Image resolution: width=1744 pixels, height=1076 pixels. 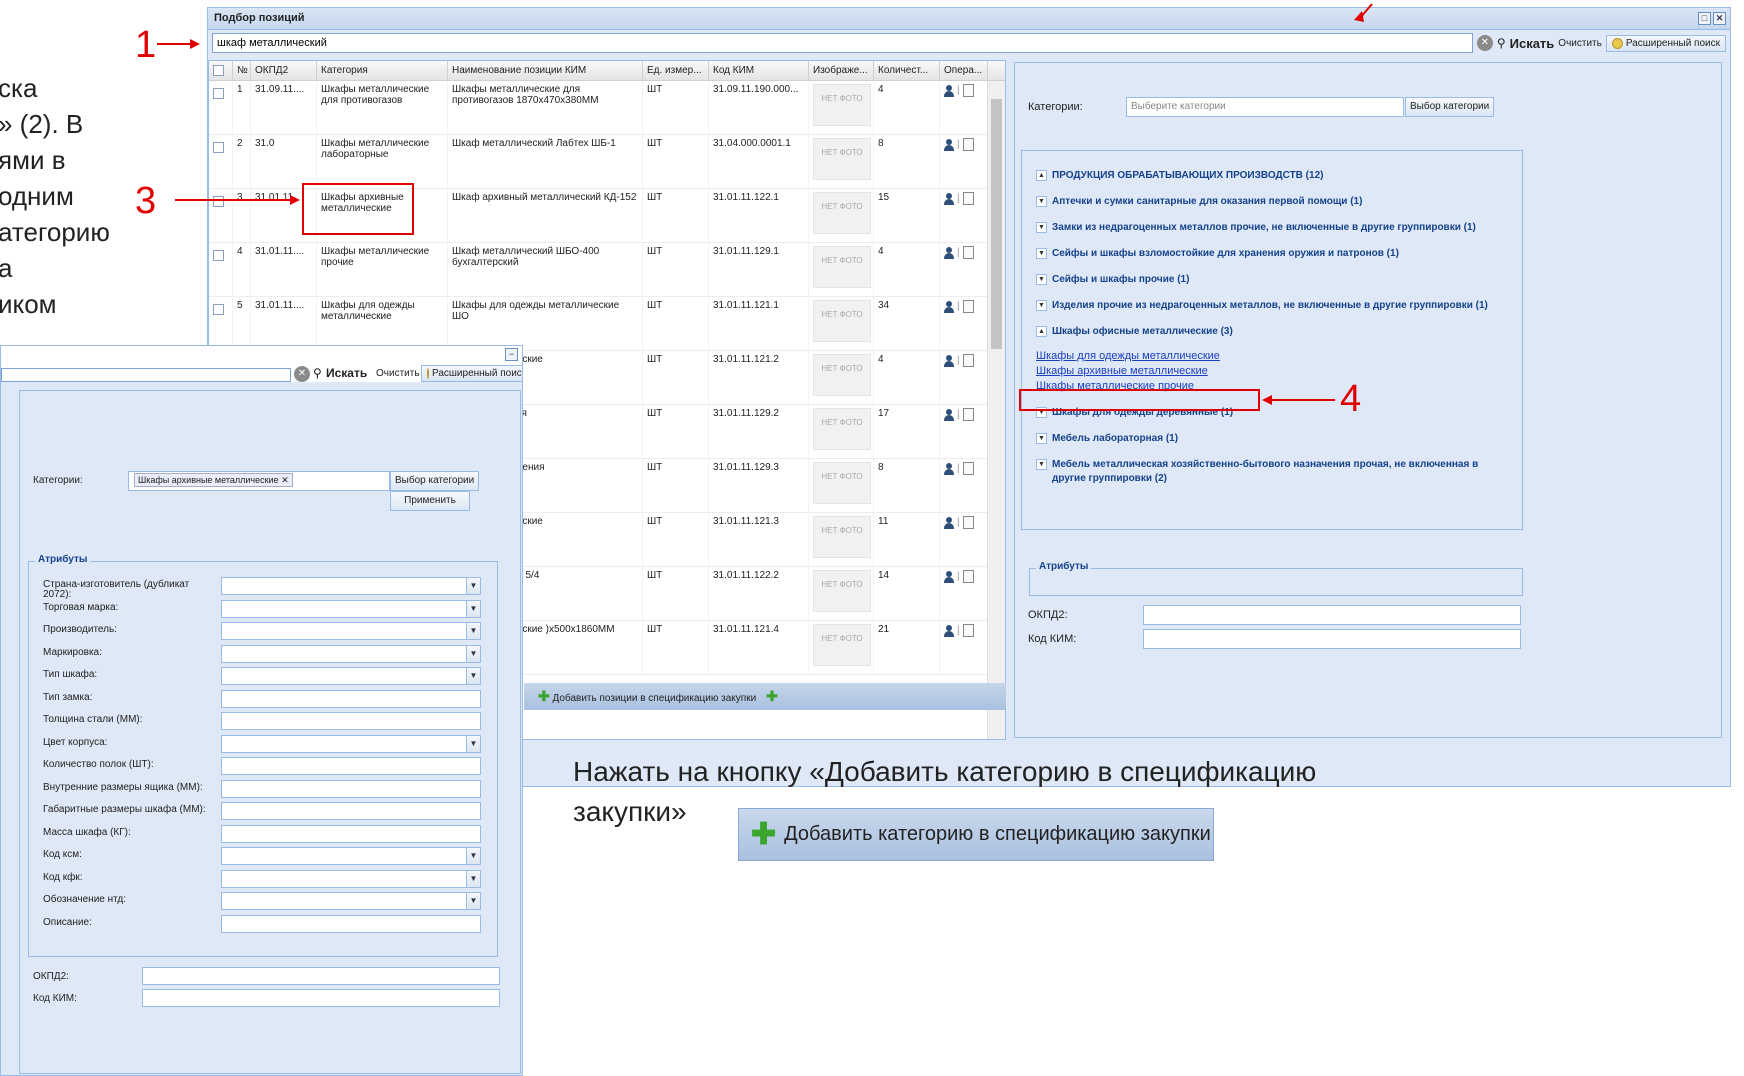 What do you see at coordinates (1267, 400) in the screenshot?
I see `arrow-4-head` at bounding box center [1267, 400].